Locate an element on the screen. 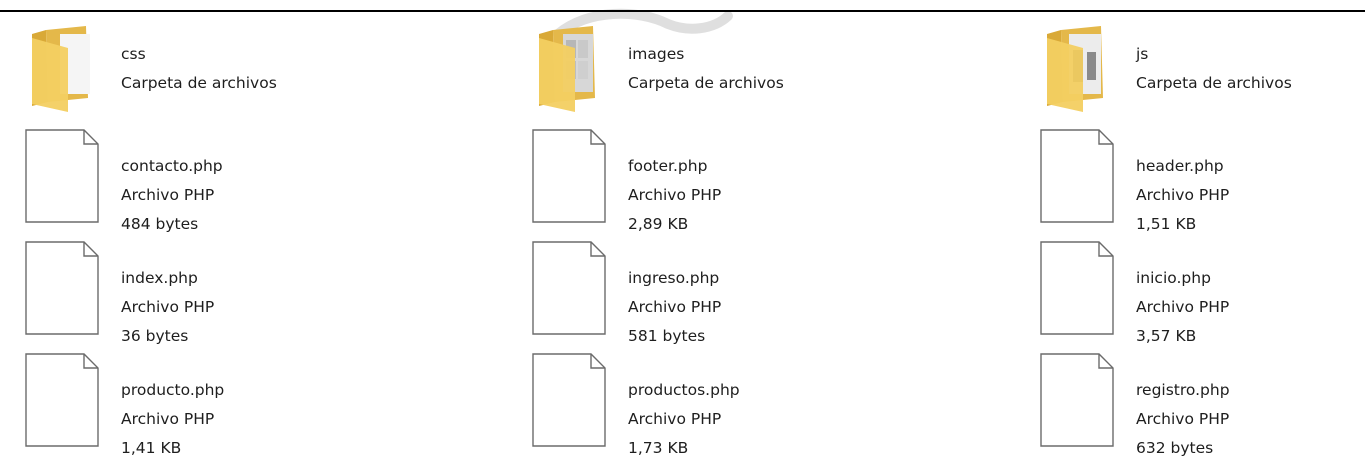 The width and height of the screenshot is (1365, 466). item-name: registro.php is located at coordinates (1183, 390).